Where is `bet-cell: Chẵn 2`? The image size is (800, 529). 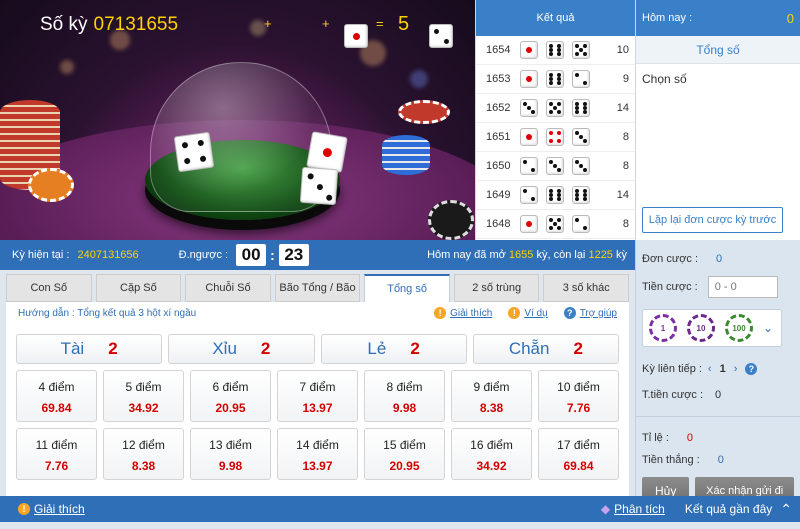
bet-cell: Chẵn 2 is located at coordinates (545, 349).